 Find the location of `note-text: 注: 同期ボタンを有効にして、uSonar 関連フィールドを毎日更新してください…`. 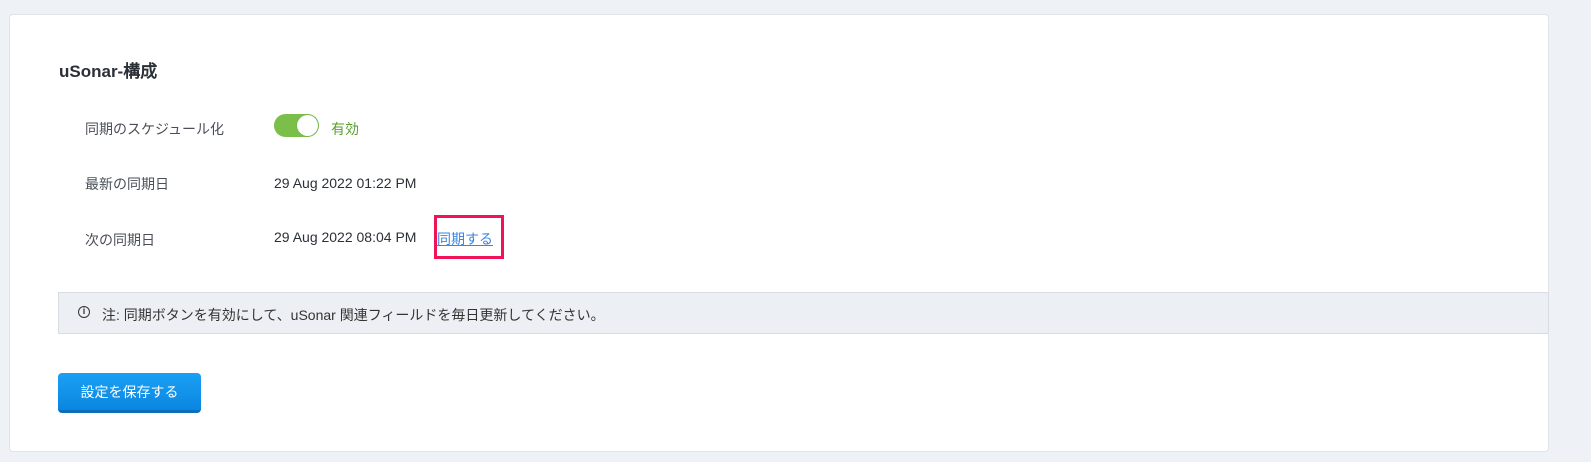

note-text: 注: 同期ボタンを有効にして、uSonar 関連フィールドを毎日更新してください… is located at coordinates (353, 315).